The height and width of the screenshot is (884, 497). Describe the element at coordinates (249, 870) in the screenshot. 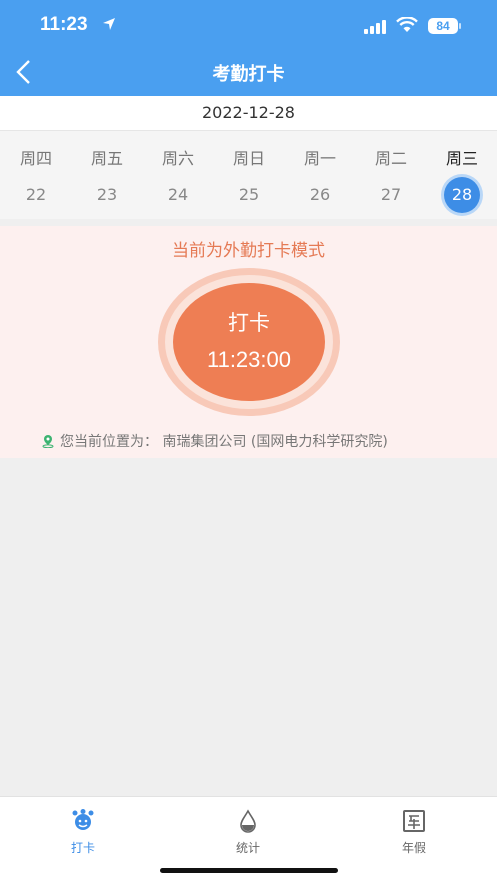

I see `home-indicator` at that location.